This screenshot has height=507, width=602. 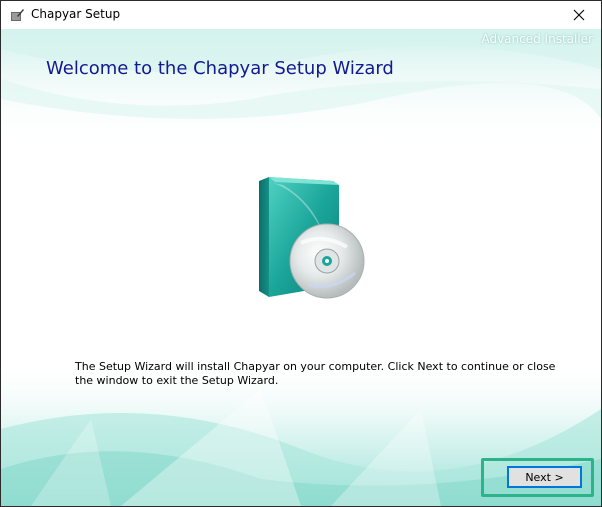 What do you see at coordinates (301, 15) in the screenshot?
I see `title-bar: Chapyar Setup` at bounding box center [301, 15].